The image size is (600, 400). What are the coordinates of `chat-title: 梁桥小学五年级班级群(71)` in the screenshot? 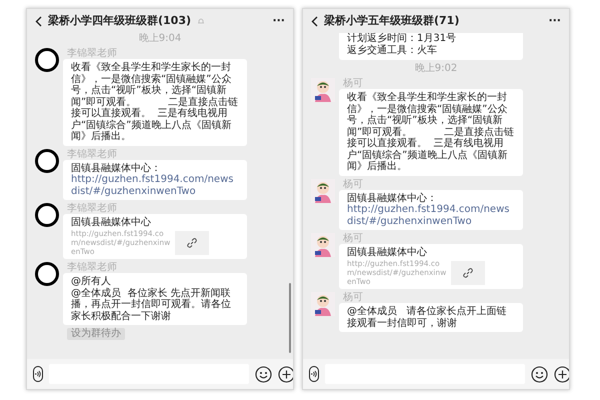 It's located at (392, 20).